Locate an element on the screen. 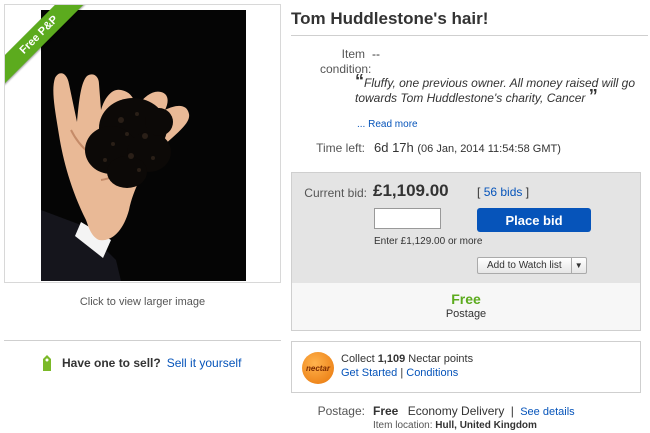 The width and height of the screenshot is (650, 433). nectar-links: Get Started | Conditions is located at coordinates (399, 373).